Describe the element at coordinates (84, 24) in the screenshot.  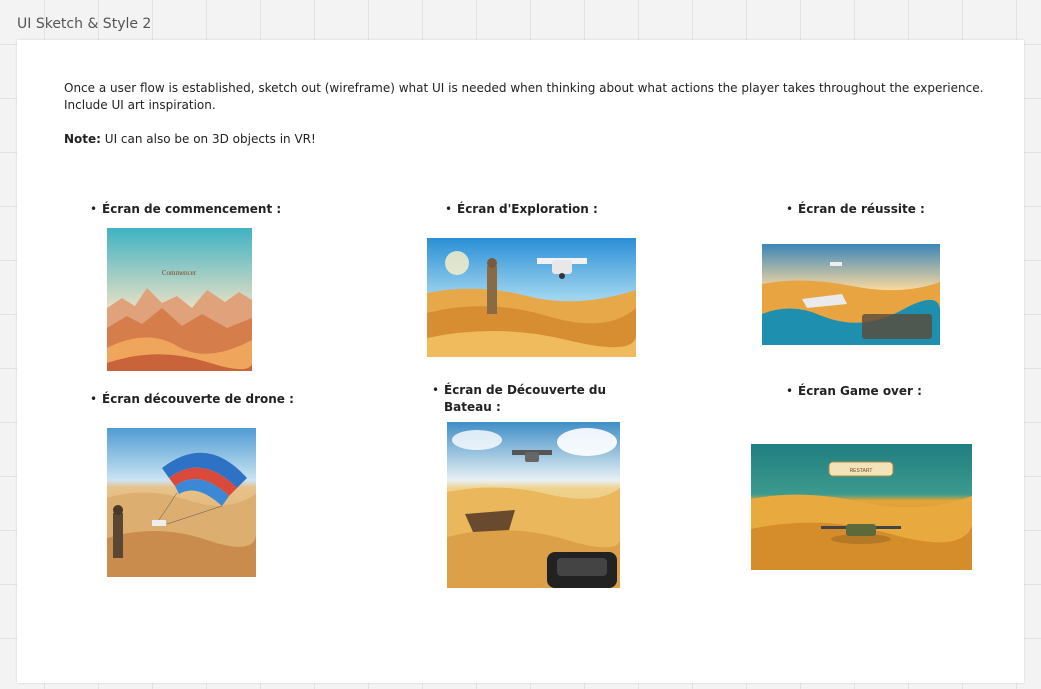
I see `frame-title: UI Sketch & Style 2` at that location.